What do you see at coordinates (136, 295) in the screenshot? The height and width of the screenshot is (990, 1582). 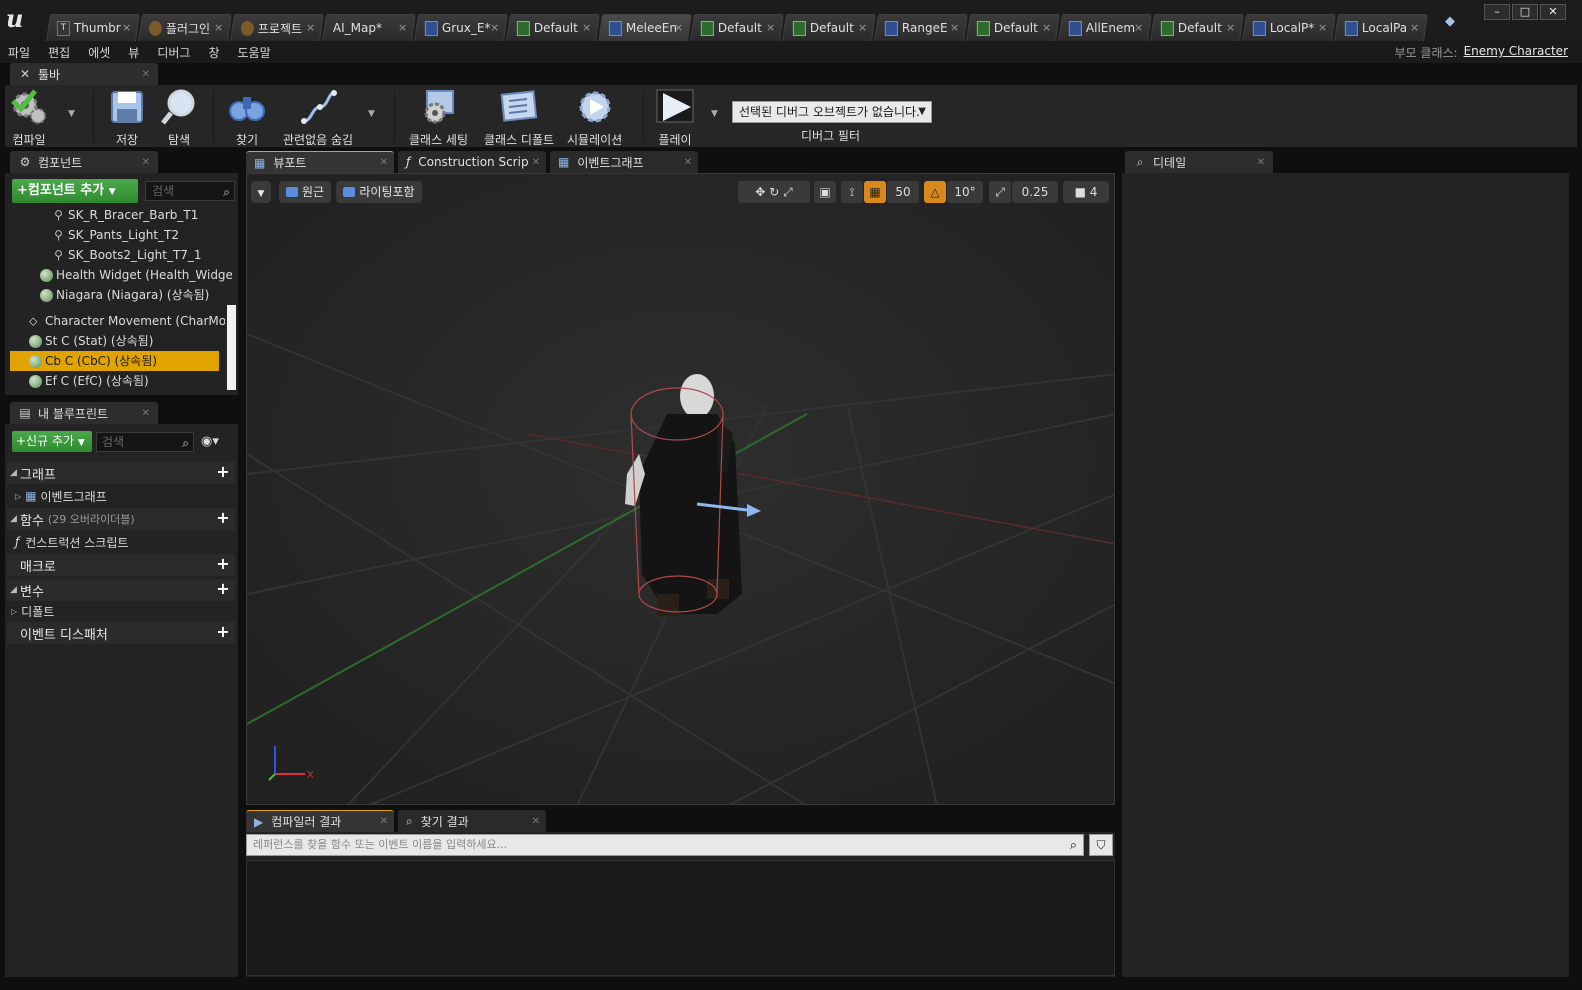 I see `component-item: Niagara (Niagara) (상속됨)` at bounding box center [136, 295].